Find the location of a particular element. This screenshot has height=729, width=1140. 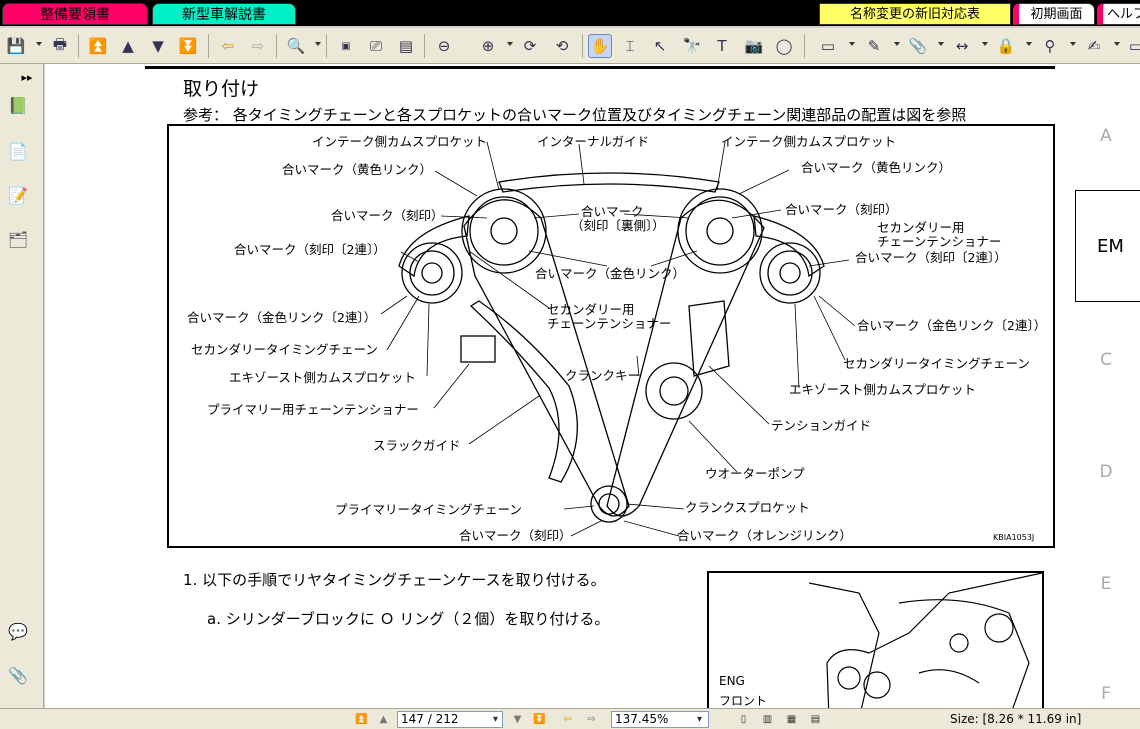

rotate-icon: ⟳ is located at coordinates (530, 46).